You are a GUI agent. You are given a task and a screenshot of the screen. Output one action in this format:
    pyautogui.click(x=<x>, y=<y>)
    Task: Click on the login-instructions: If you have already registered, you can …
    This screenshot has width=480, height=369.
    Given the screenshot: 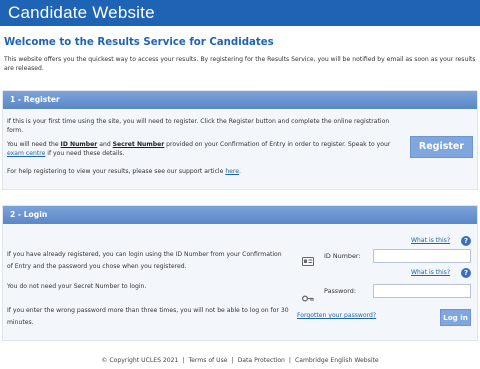 What is the action you would take?
    pyautogui.click(x=144, y=260)
    